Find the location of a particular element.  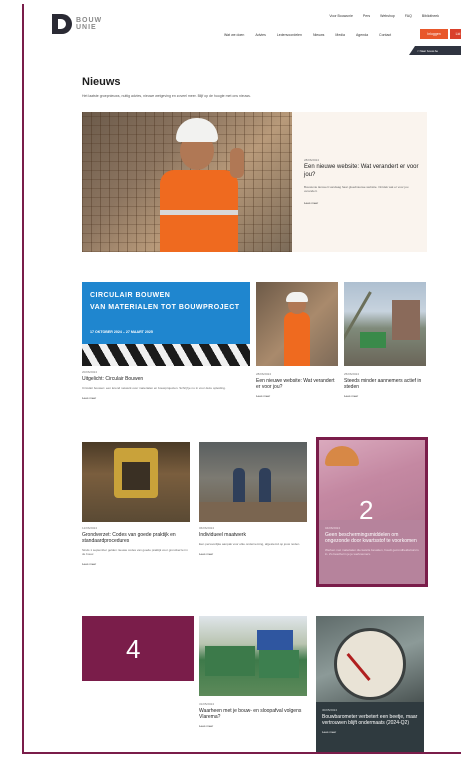

marker-number: 2 is located at coordinates (366, 510).